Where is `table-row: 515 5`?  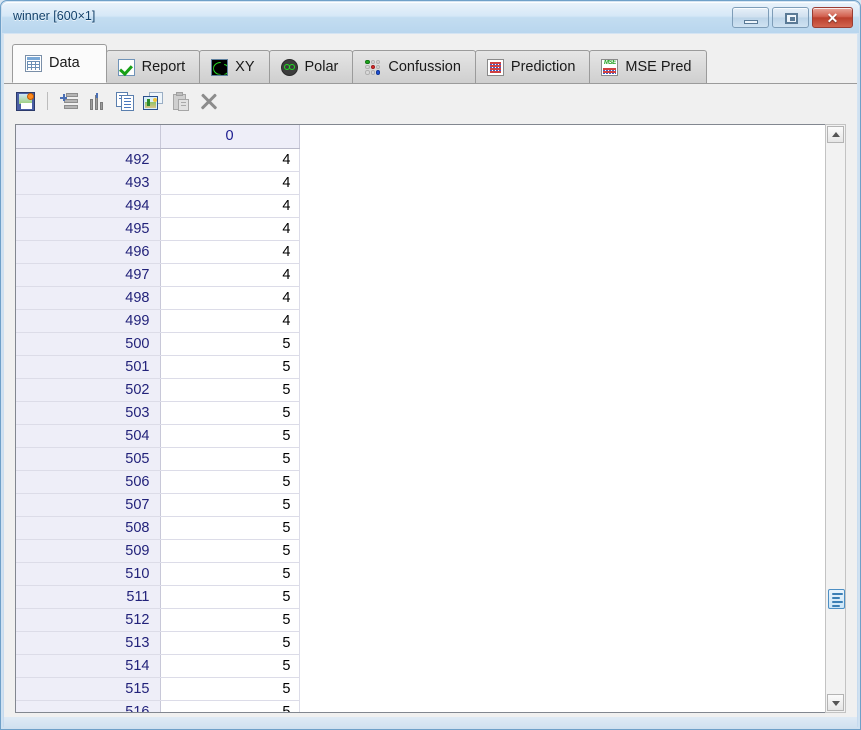
table-row: 515 5 is located at coordinates (158, 689).